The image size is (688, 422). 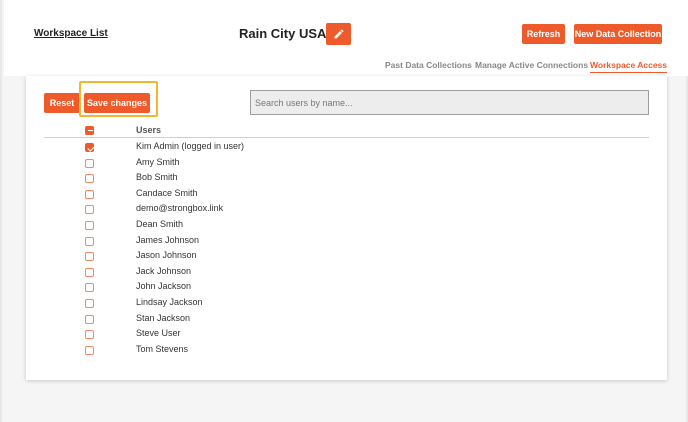 What do you see at coordinates (180, 208) in the screenshot?
I see `user-name: demo@strongbox.link` at bounding box center [180, 208].